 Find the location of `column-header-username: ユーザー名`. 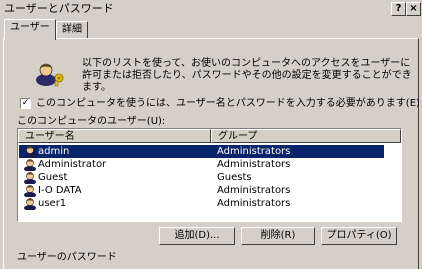

column-header-username: ユーザー名 is located at coordinates (114, 136).